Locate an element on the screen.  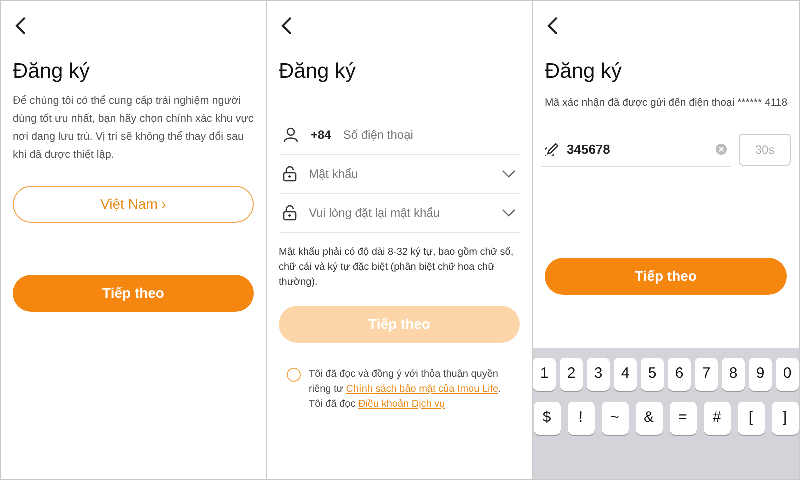
code-field: 345678 is located at coordinates (637, 149).